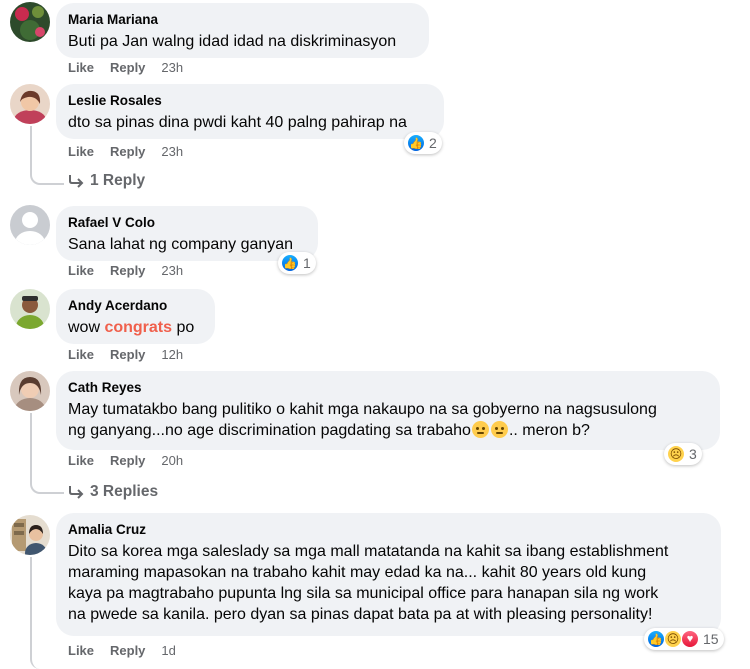 The height and width of the screenshot is (669, 750). Describe the element at coordinates (187, 222) in the screenshot. I see `commenter-name: Rafael V Colo` at that location.